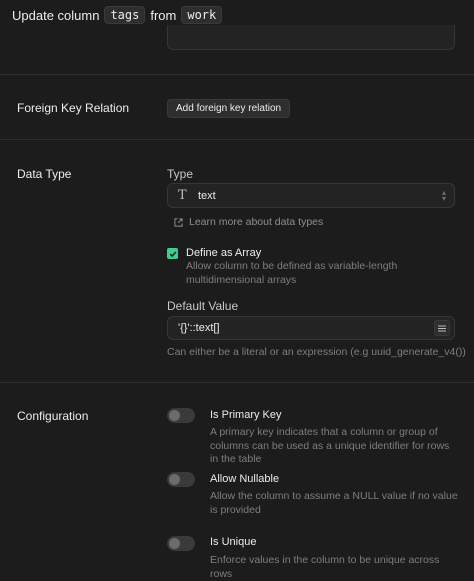 The width and height of the screenshot is (474, 581). Describe the element at coordinates (178, 222) in the screenshot. I see `external-link-icon` at that location.